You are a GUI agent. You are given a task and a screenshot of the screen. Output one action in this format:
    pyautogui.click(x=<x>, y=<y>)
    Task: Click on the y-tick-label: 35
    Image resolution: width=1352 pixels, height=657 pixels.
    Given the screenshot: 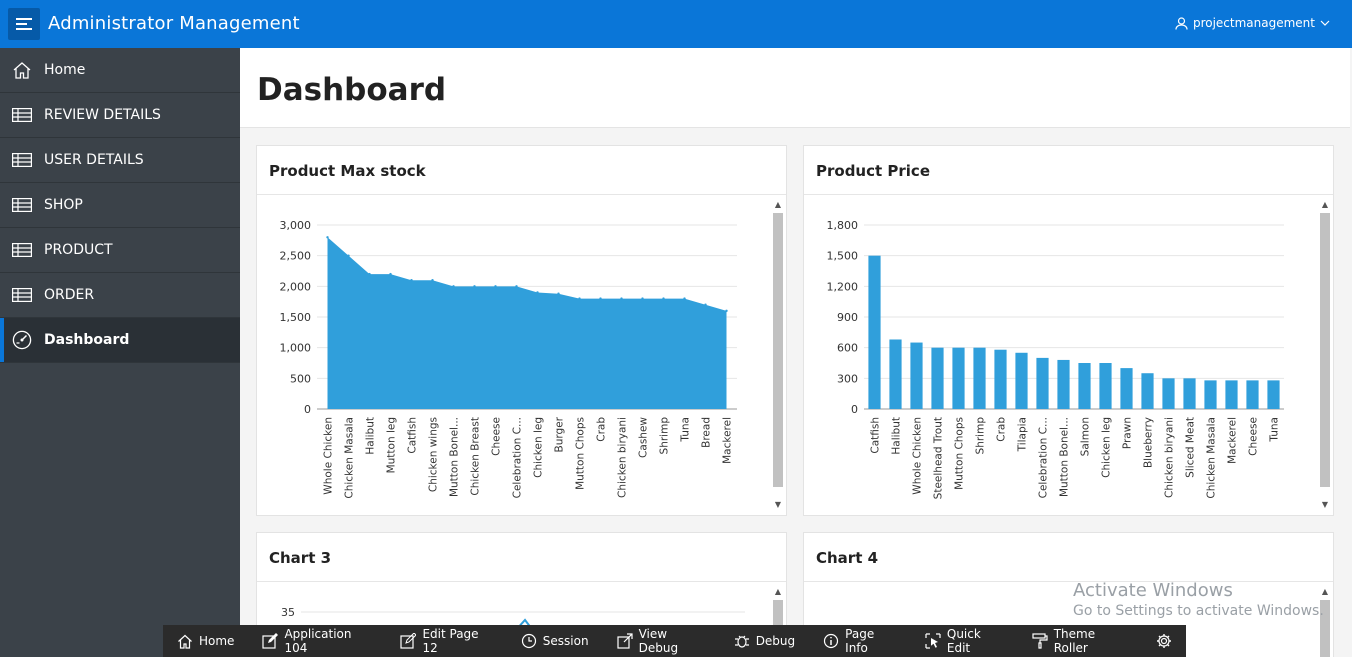 What is the action you would take?
    pyautogui.click(x=288, y=612)
    